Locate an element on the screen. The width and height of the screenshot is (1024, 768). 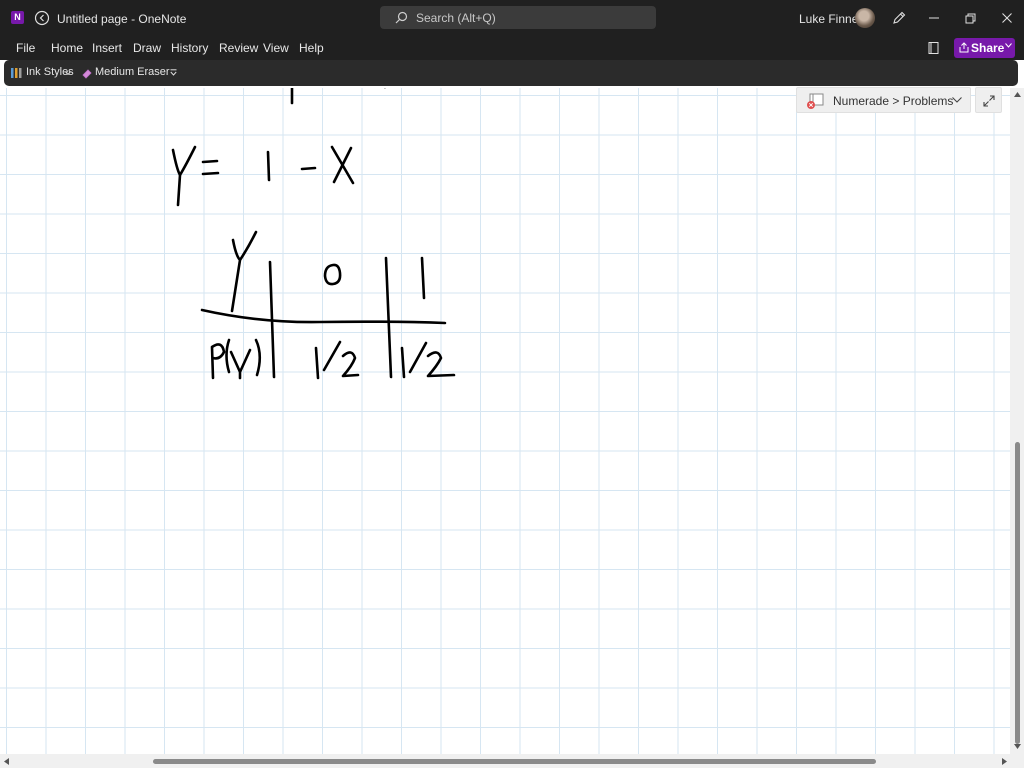
ink-table-header-y is located at coordinates (244, 271).